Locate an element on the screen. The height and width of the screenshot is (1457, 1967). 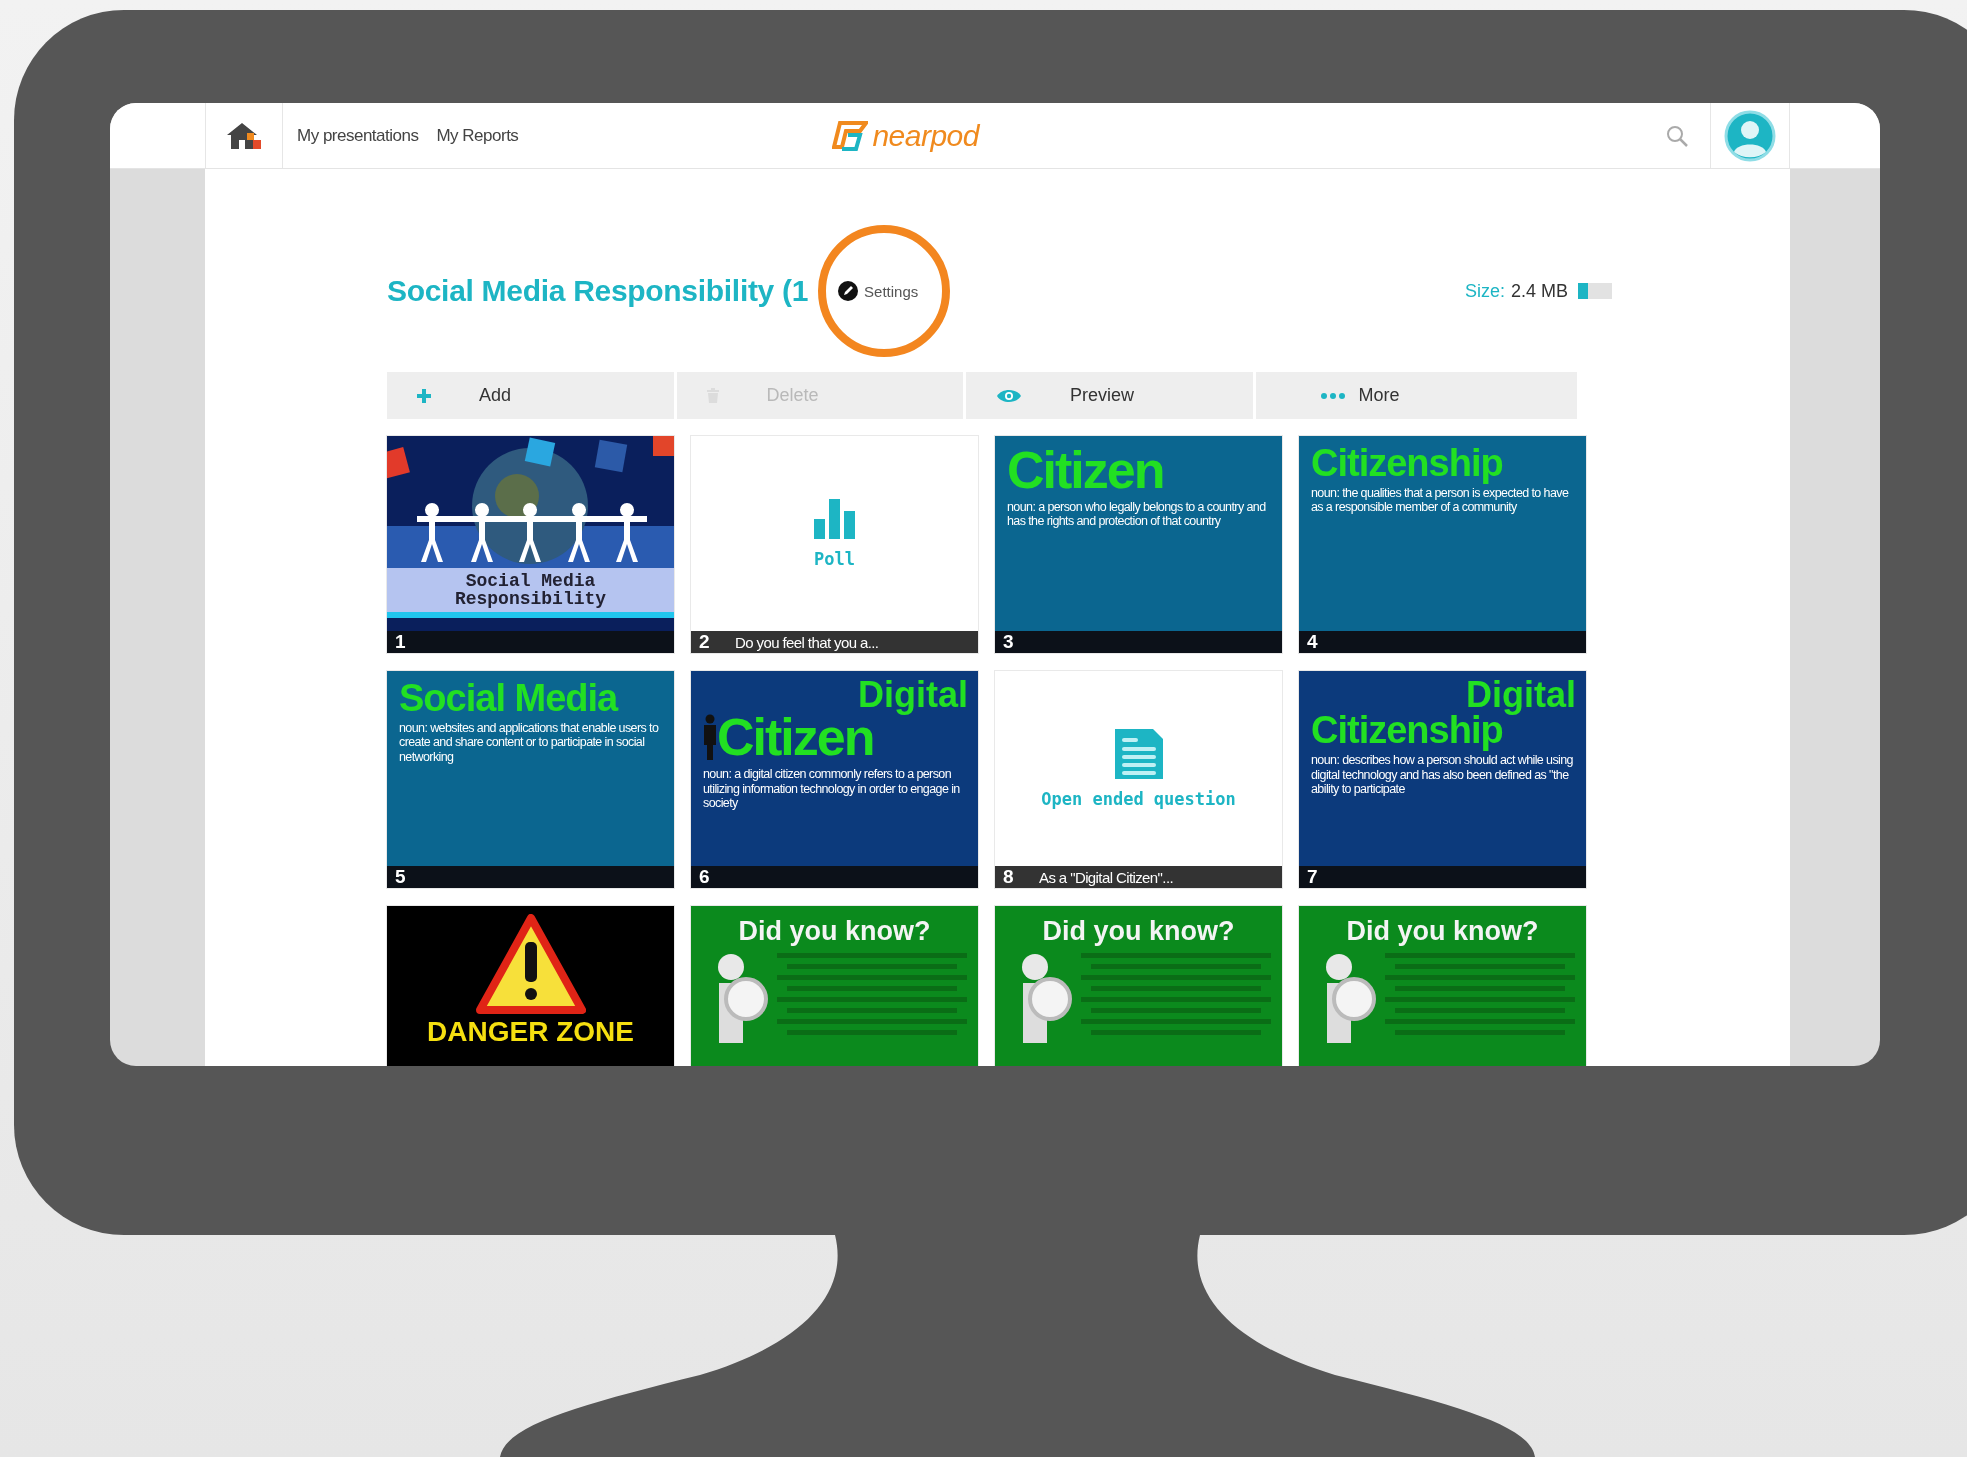
slide-text: noun: the qualities that a person is expected to have as a responsible member of a community is located at coordinates (1440, 500).